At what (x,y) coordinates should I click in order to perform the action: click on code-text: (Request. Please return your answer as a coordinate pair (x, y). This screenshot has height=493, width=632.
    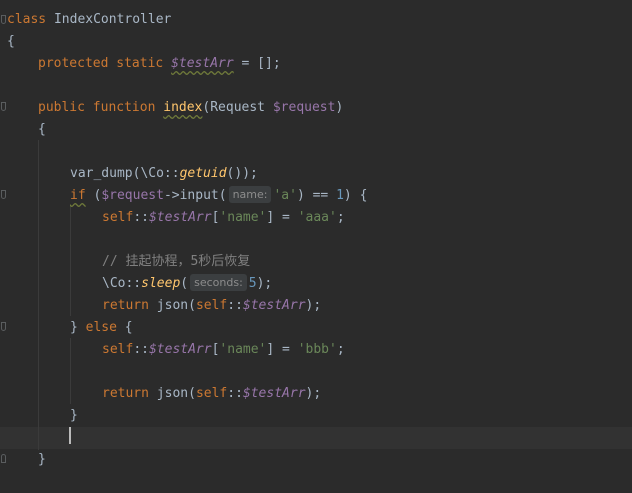
    Looking at the image, I should click on (237, 107).